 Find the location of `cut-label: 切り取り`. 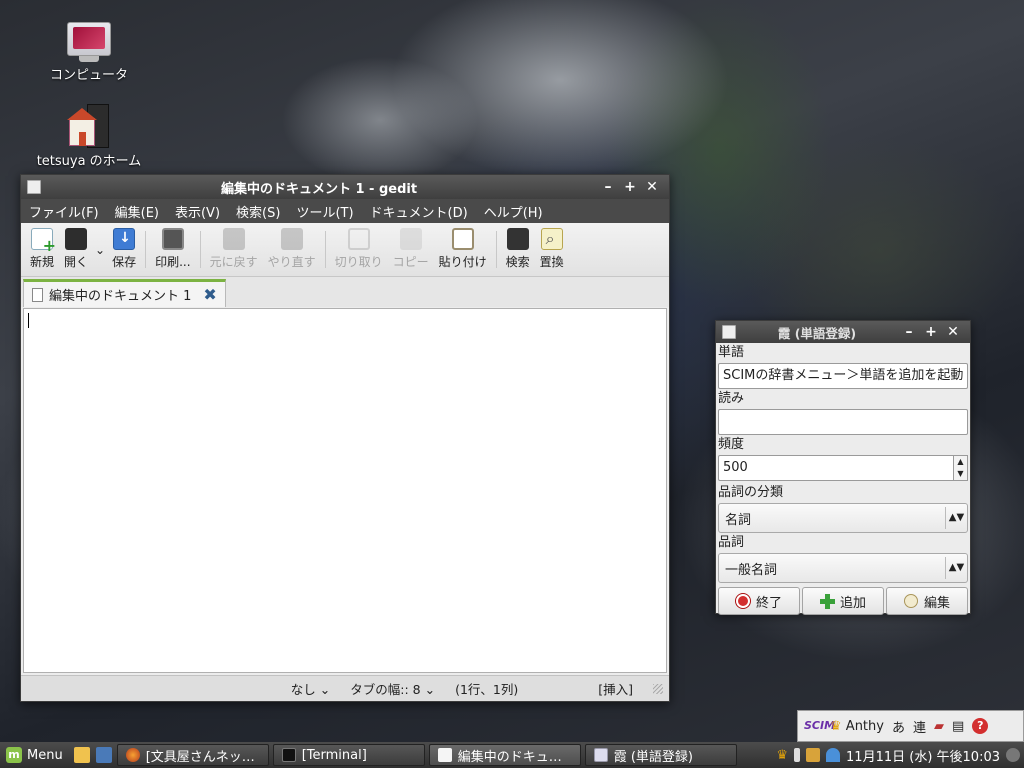

cut-label: 切り取り is located at coordinates (358, 262).